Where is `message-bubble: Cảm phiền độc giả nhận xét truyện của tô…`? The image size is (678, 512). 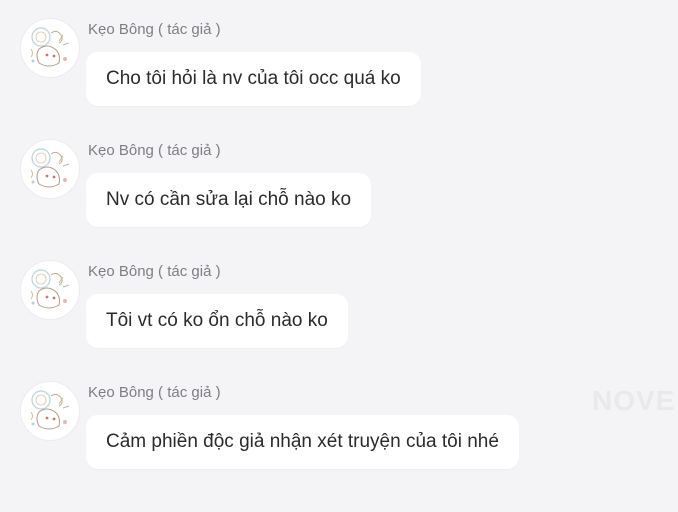
message-bubble: Cảm phiền độc giả nhận xét truyện của tô… is located at coordinates (302, 442).